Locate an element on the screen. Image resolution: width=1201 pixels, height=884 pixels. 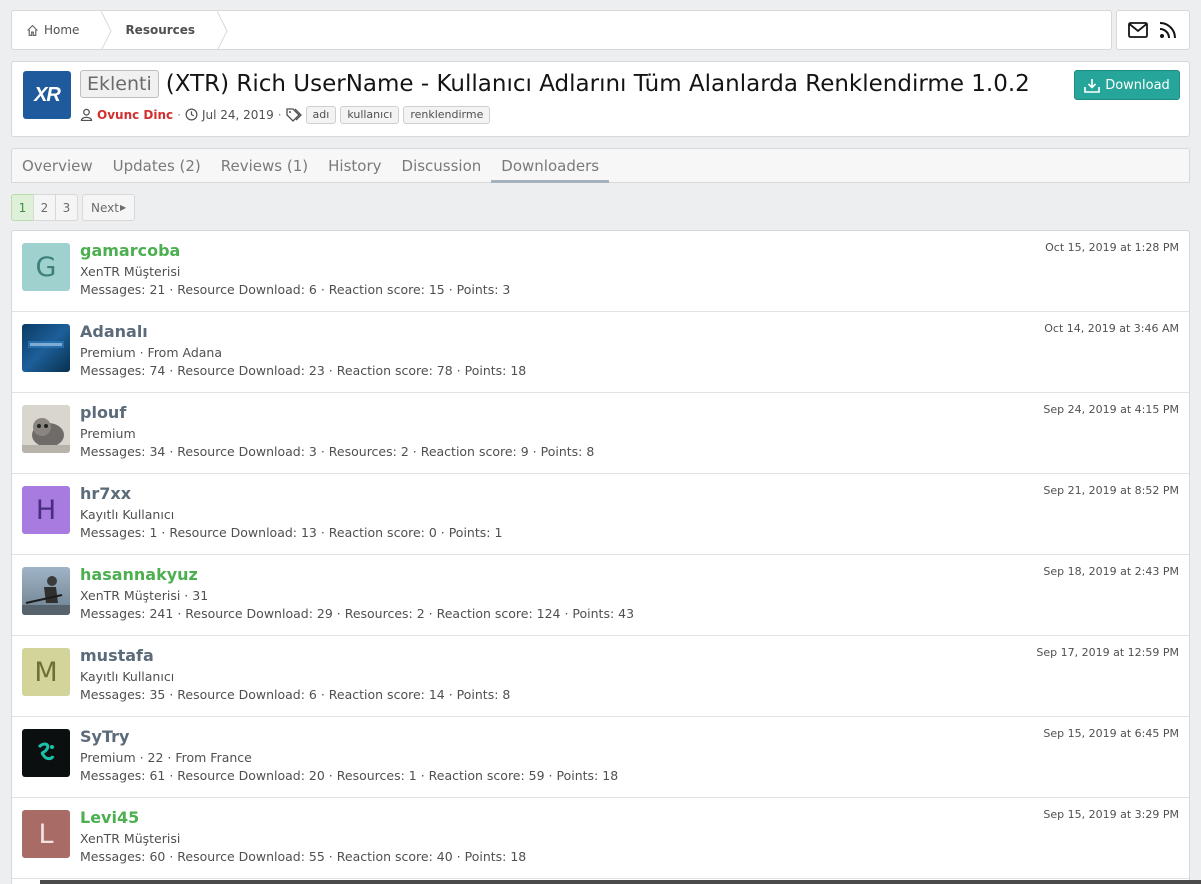
username-link: SyTry is located at coordinates (104, 736).